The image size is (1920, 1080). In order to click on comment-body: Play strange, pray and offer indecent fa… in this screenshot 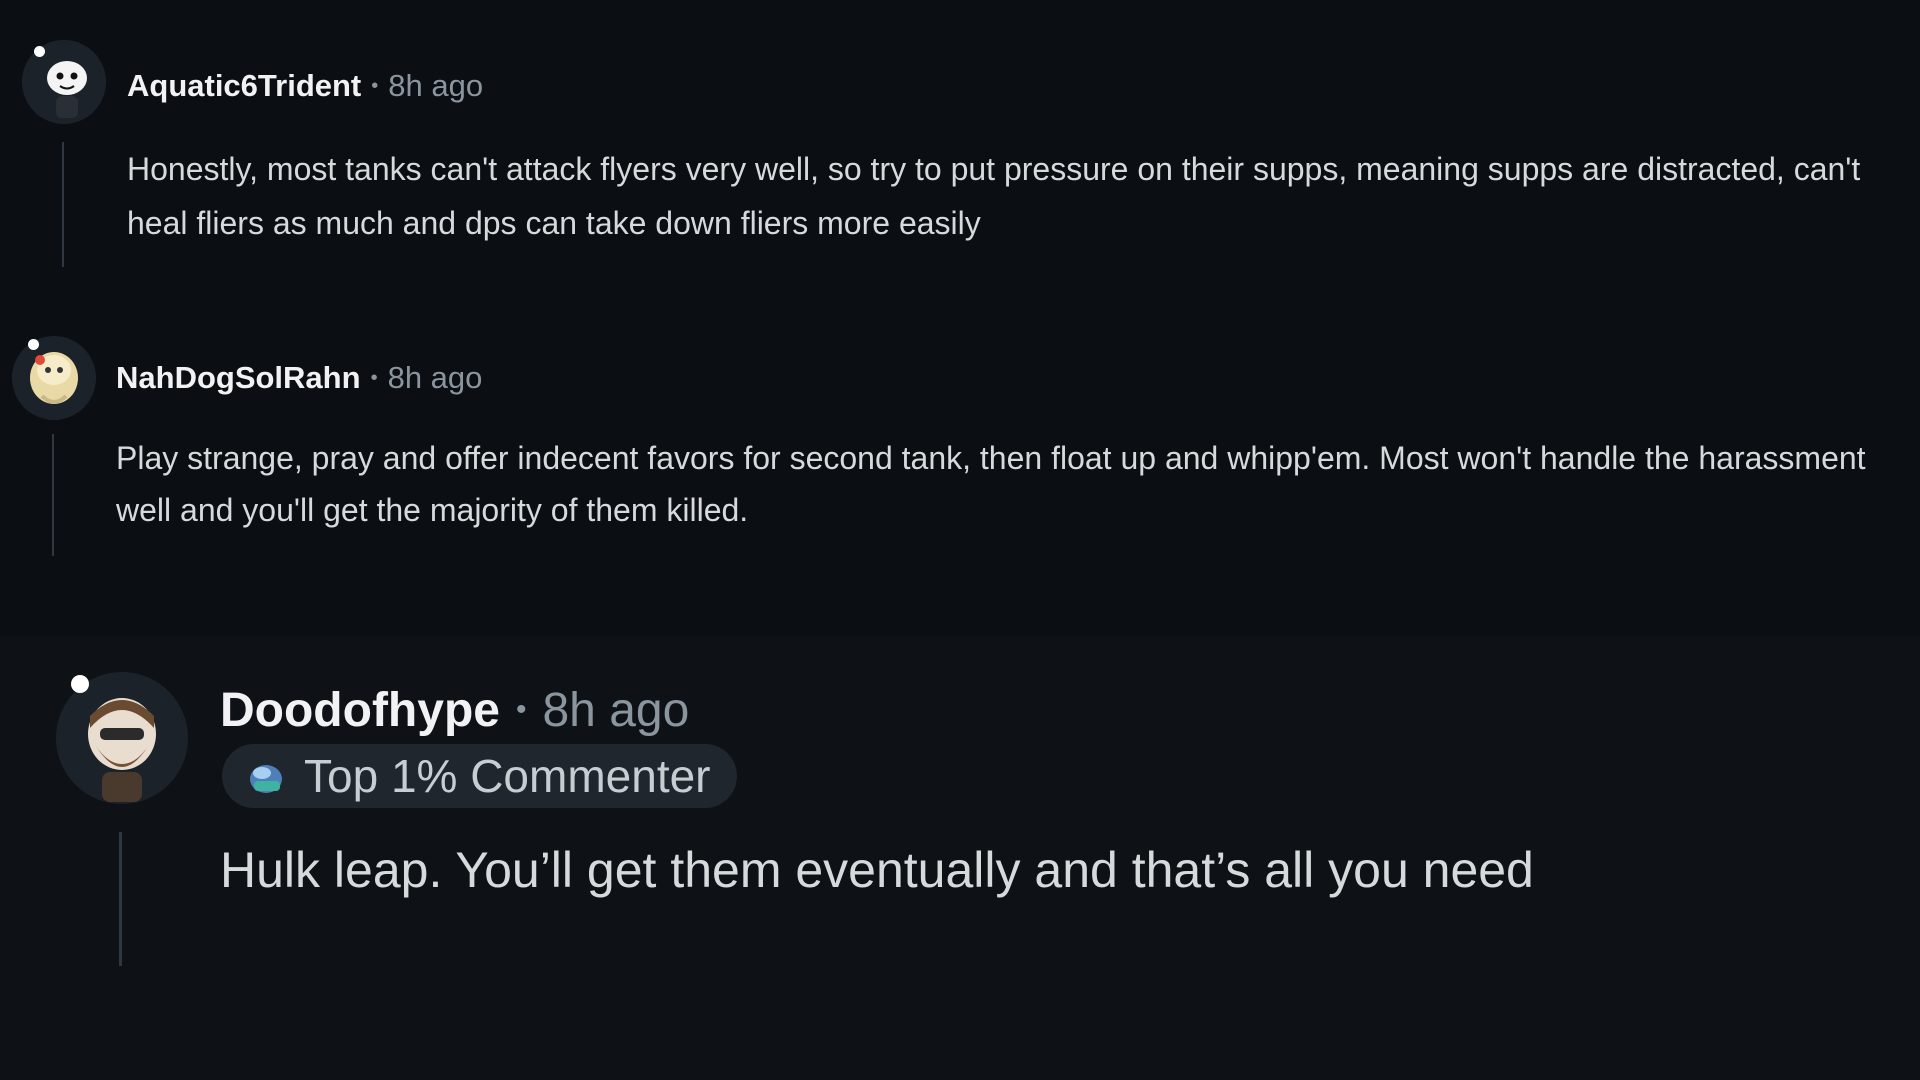, I will do `click(991, 484)`.